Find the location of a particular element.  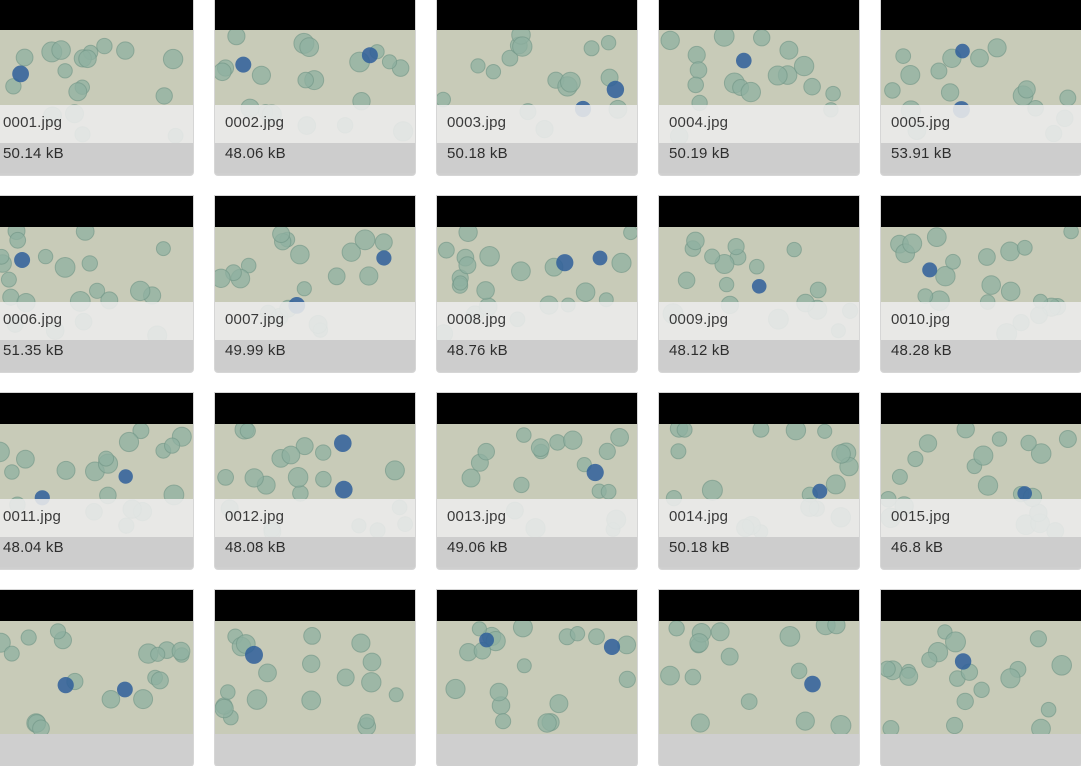

image-card: 0003.jpg 50.18 kB is located at coordinates (537, 87).